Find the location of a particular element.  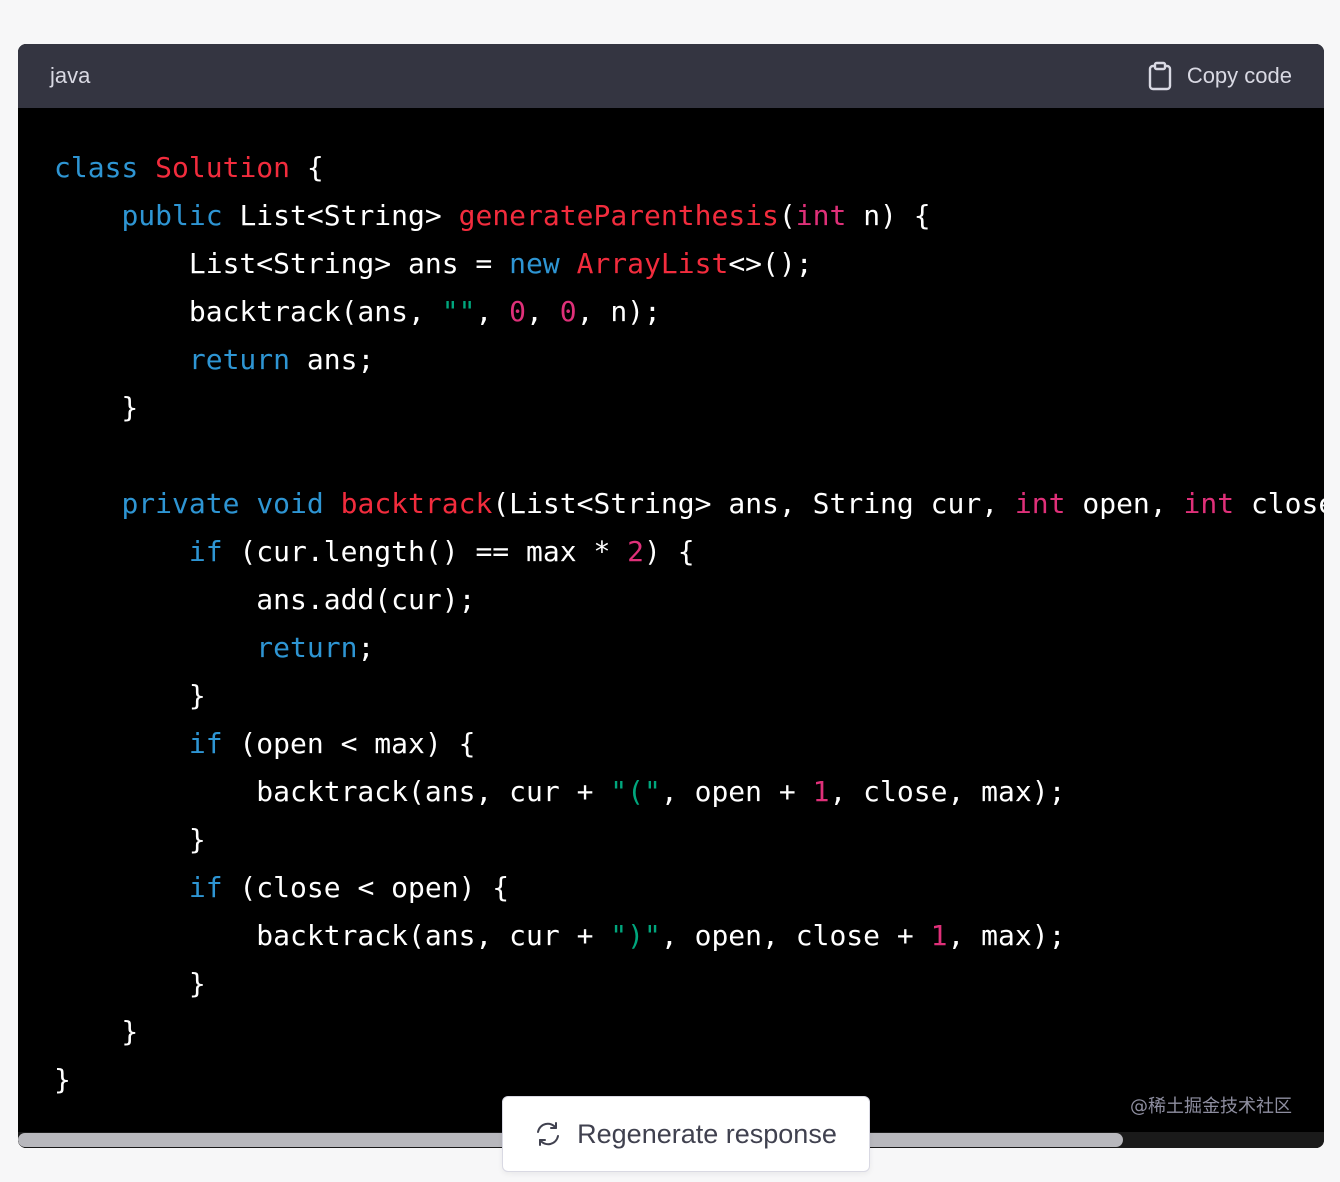

code-token: ans.add(cur); is located at coordinates (265, 599).